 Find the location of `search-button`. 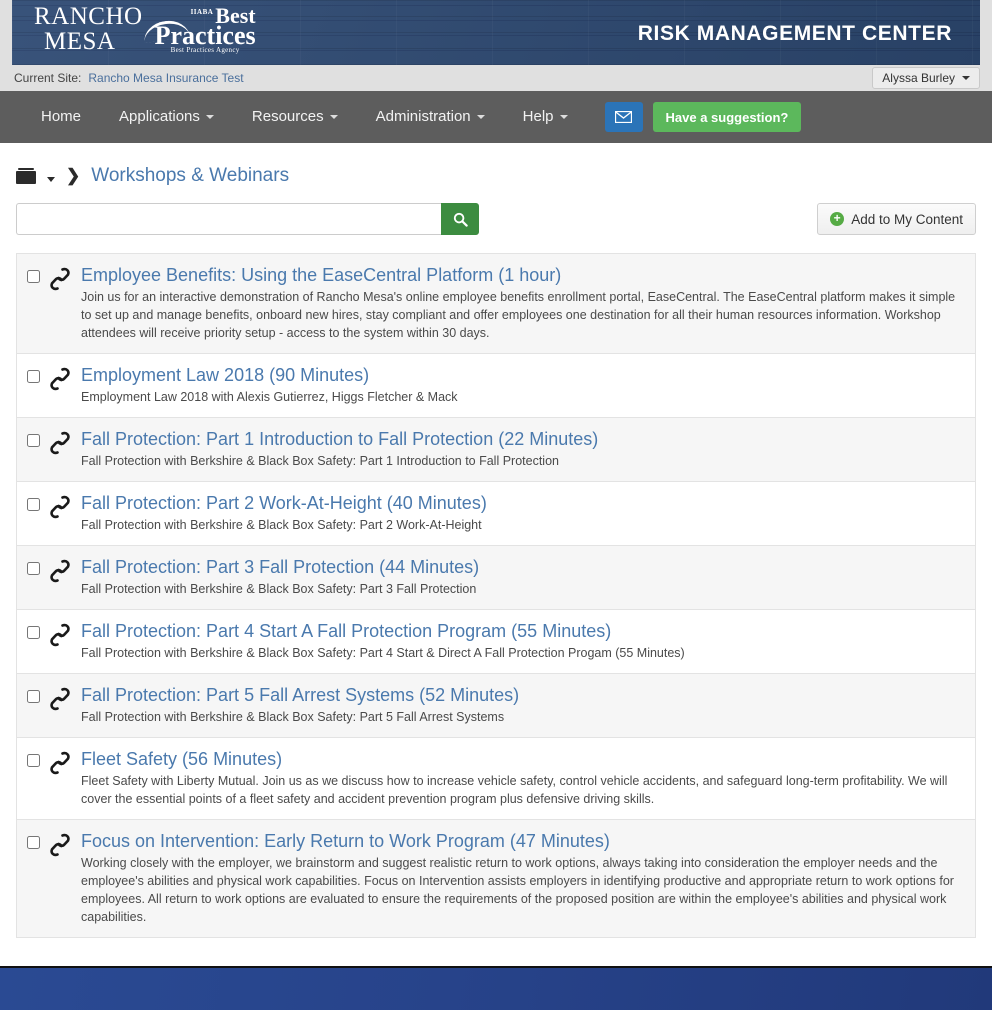

search-button is located at coordinates (460, 219).